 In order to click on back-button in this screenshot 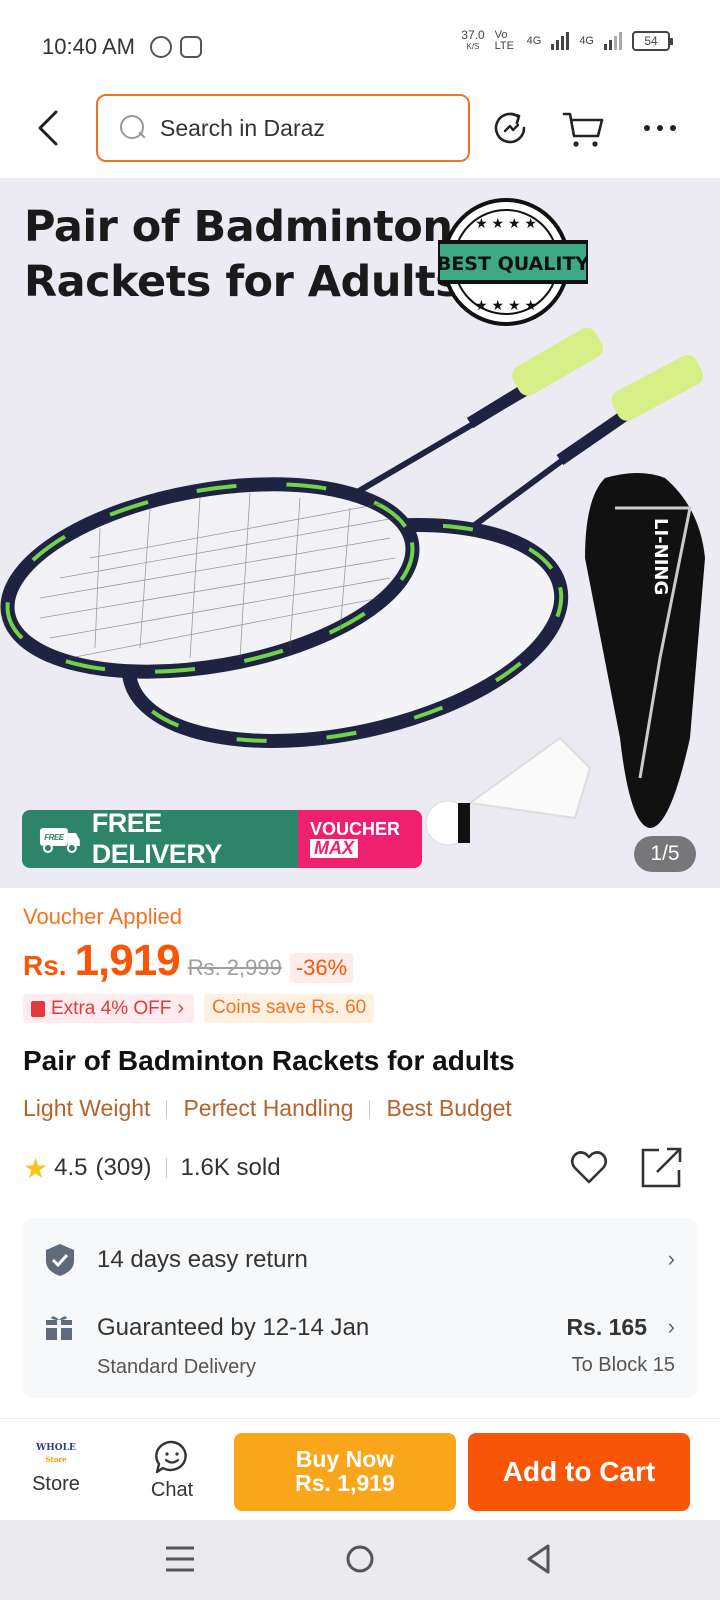, I will do `click(50, 128)`.